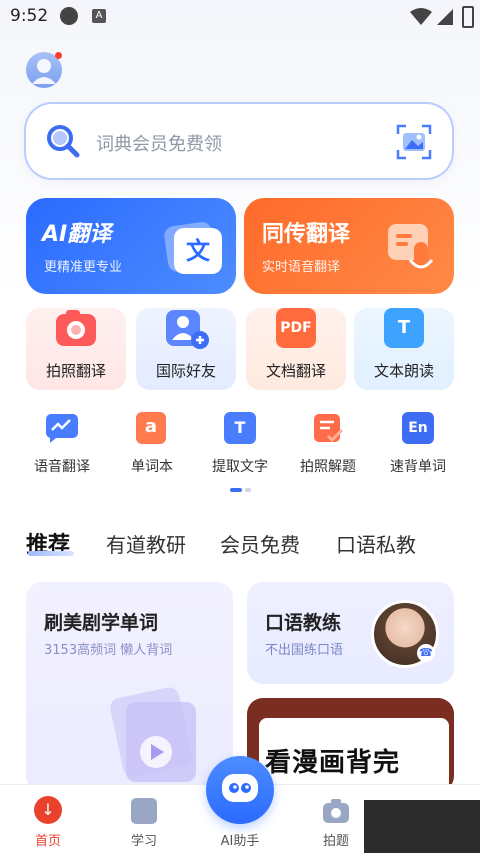  What do you see at coordinates (404, 349) in the screenshot?
I see `tile-text-reading: T 文本朗读` at bounding box center [404, 349].